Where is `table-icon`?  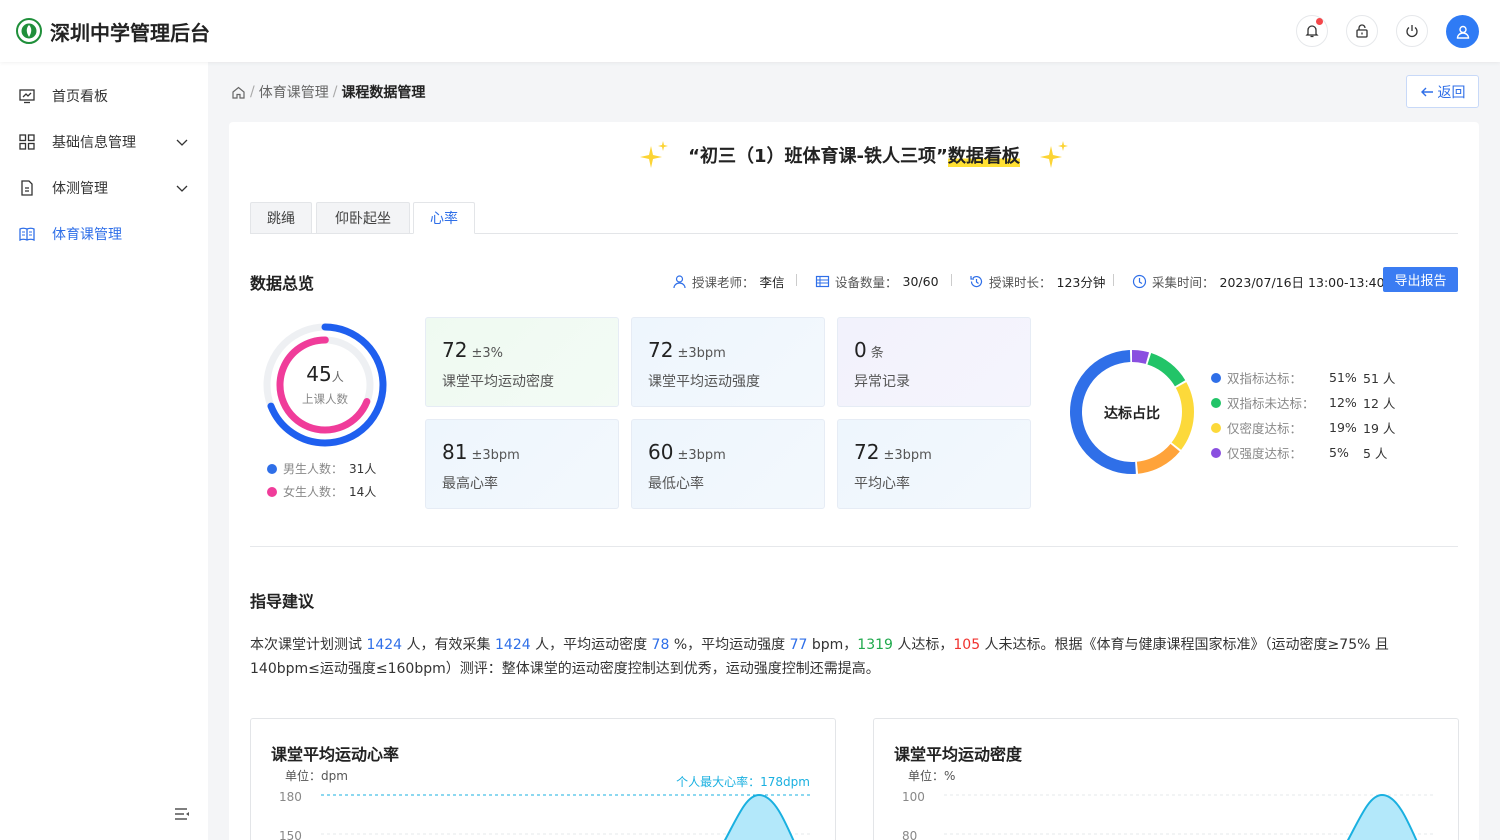 table-icon is located at coordinates (822, 281).